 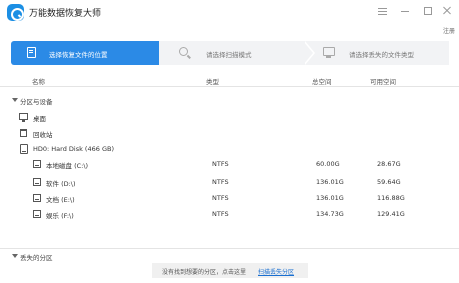 What do you see at coordinates (78, 55) in the screenshot?
I see `step-label: 选择恢复文件的位置` at bounding box center [78, 55].